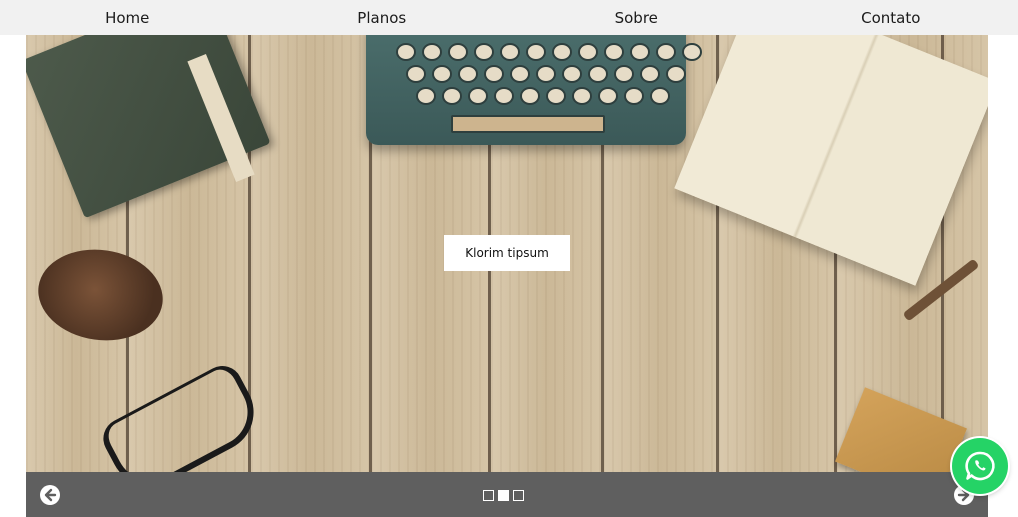 Image resolution: width=1018 pixels, height=517 pixels. What do you see at coordinates (382, 18) in the screenshot?
I see `nav-planos: Planos` at bounding box center [382, 18].